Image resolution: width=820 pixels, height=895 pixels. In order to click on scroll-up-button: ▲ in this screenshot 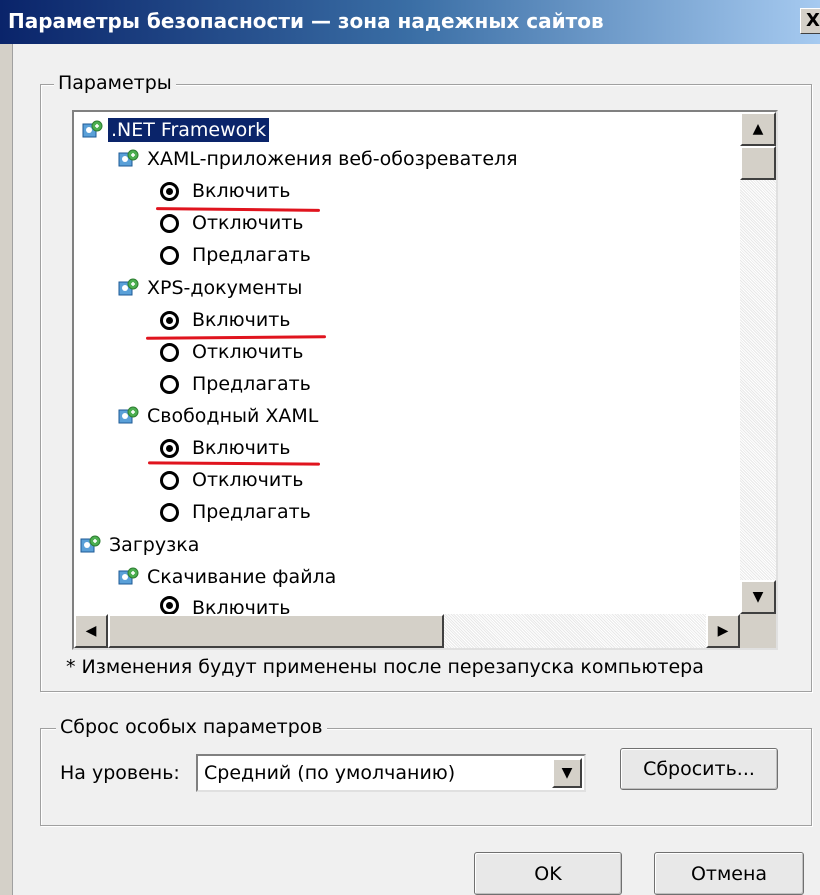, I will do `click(758, 129)`.